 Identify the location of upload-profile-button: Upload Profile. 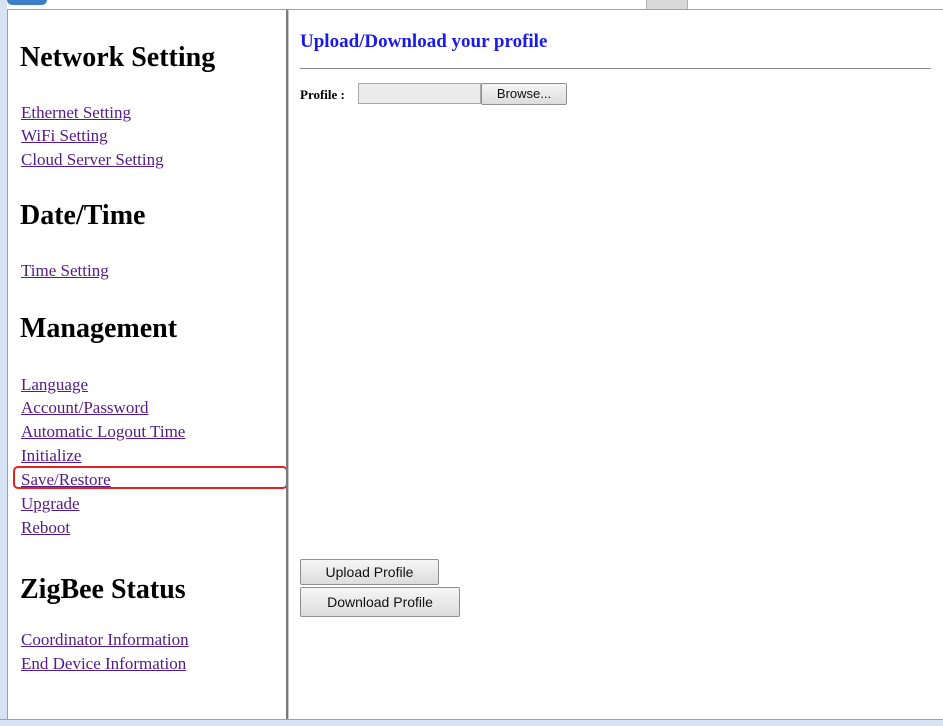
(369, 572).